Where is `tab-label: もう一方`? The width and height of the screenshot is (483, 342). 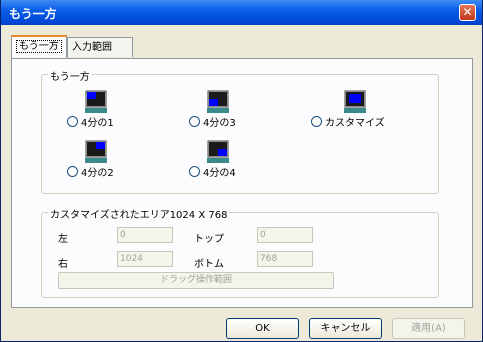 tab-label: もう一方 is located at coordinates (39, 46).